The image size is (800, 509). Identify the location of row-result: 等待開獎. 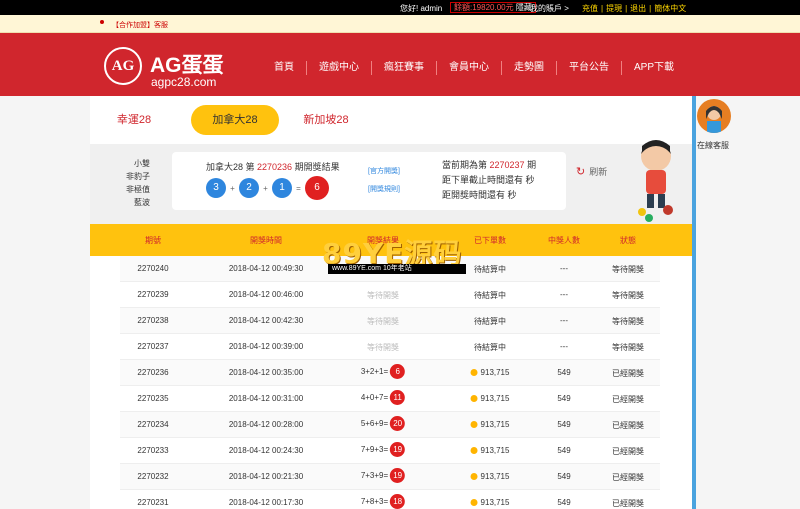
(383, 347).